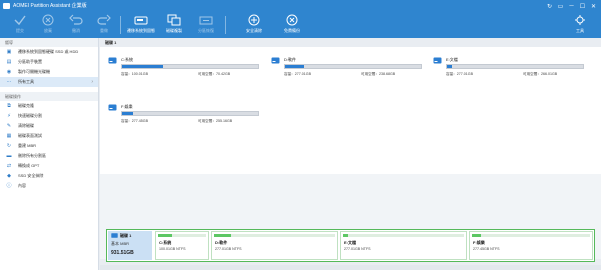  Describe the element at coordinates (49, 82) in the screenshot. I see `sidebar-item-all-tools: ⋯ 所有工具 ›` at that location.